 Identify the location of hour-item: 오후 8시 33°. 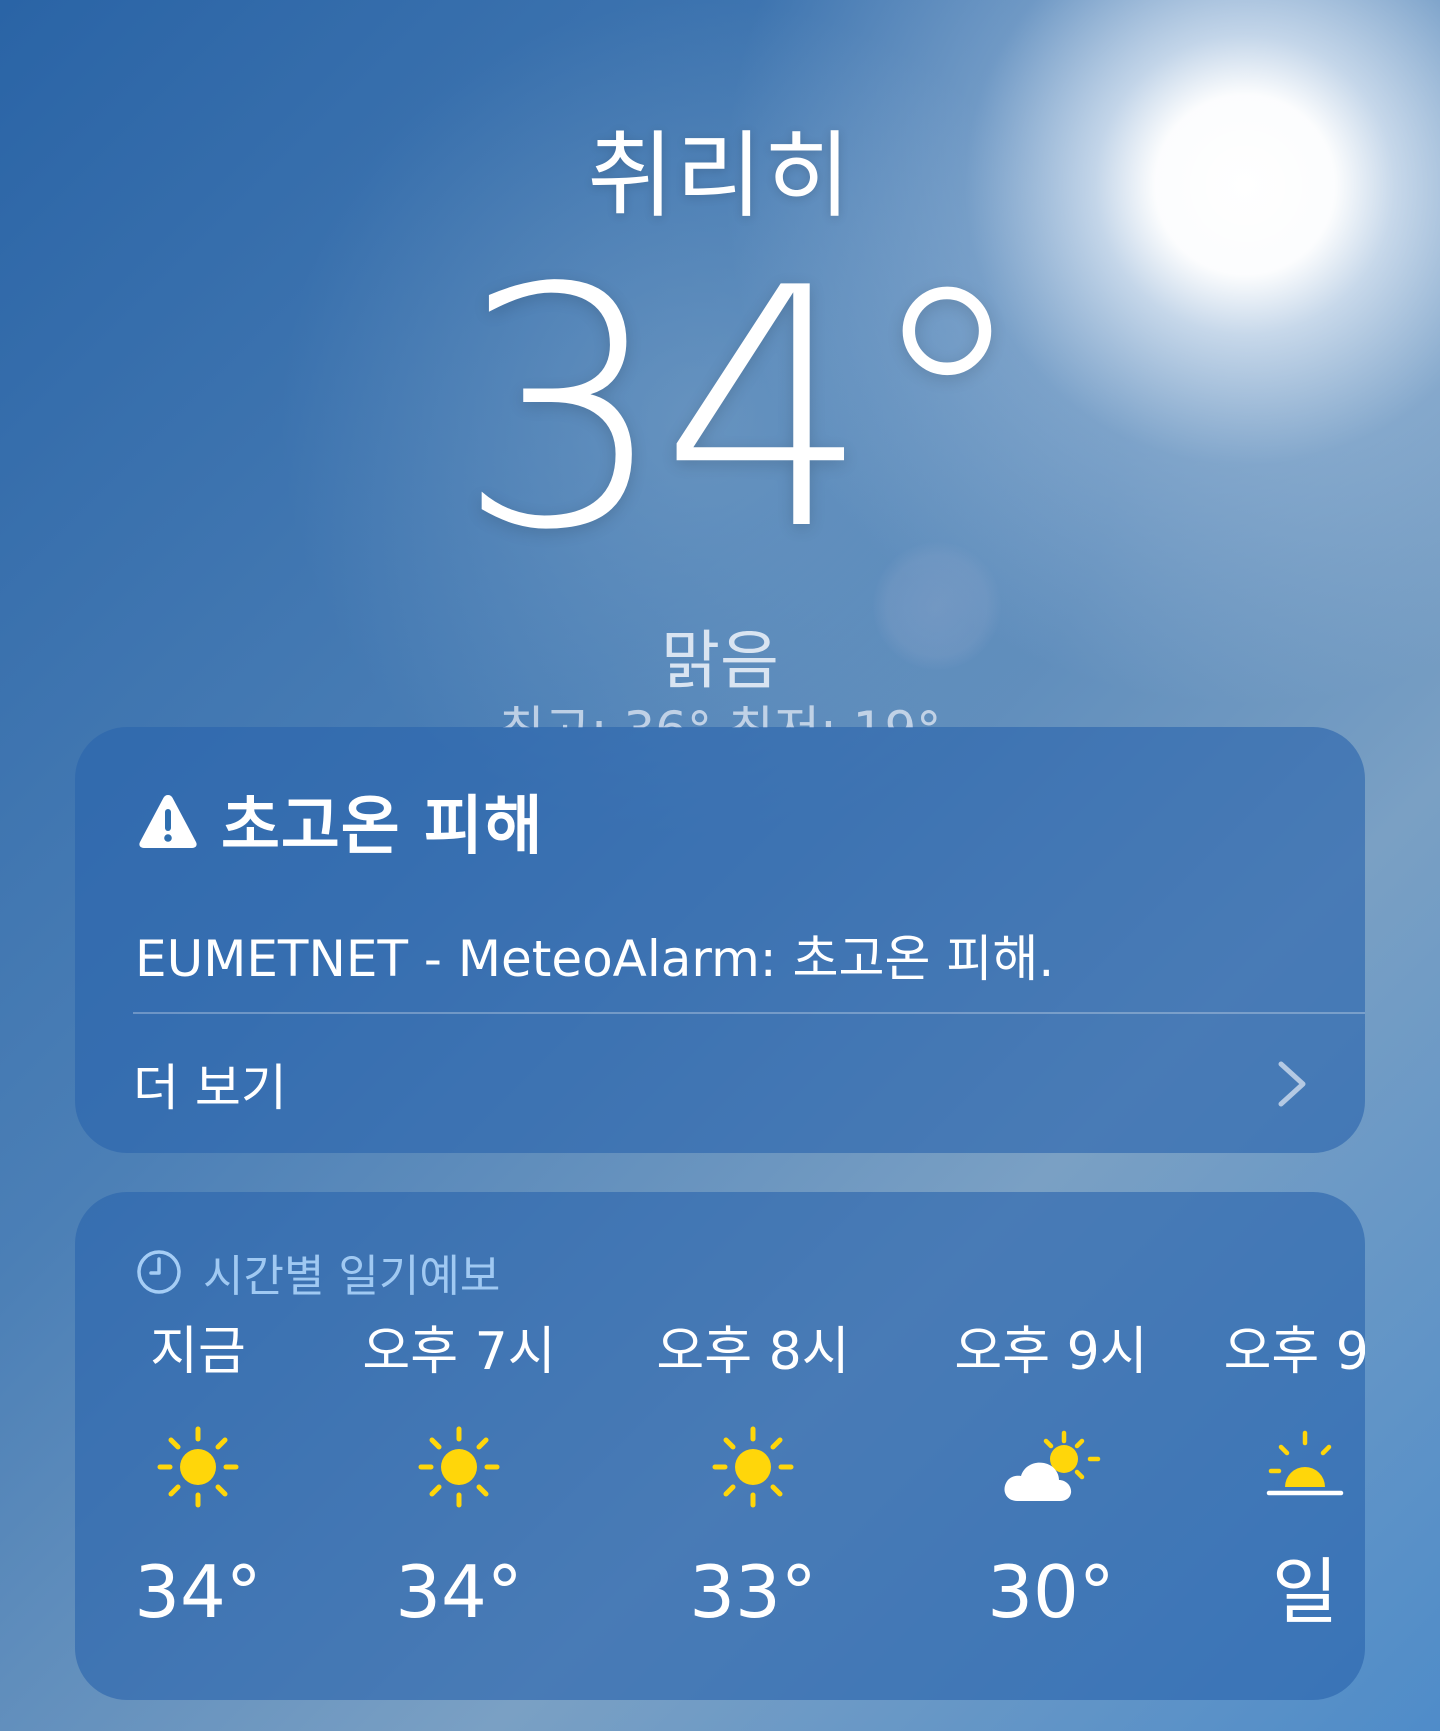
(753, 1477).